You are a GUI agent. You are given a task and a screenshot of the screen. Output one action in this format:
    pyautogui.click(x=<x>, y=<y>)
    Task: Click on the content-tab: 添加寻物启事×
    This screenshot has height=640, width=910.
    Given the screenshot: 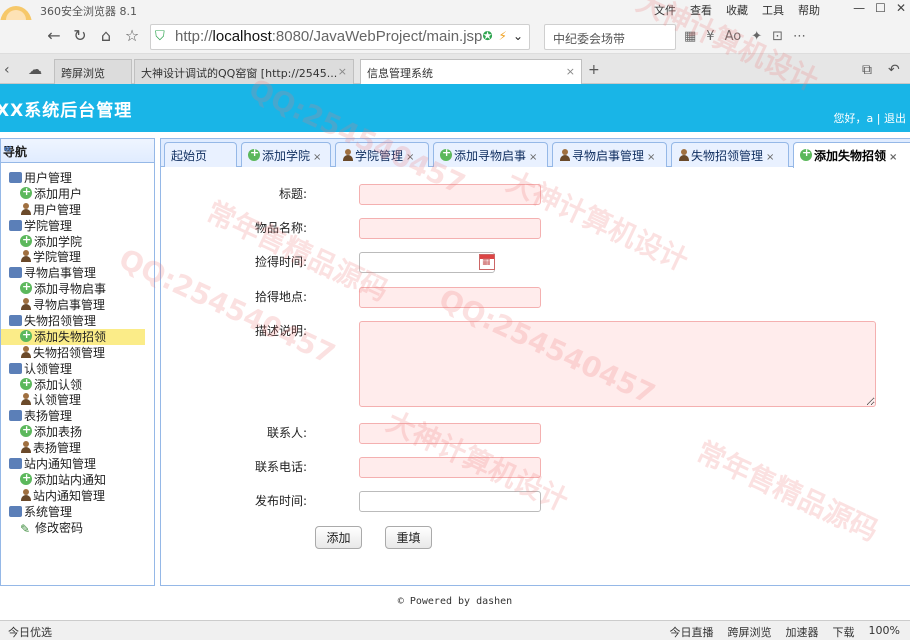 What is the action you would take?
    pyautogui.click(x=490, y=154)
    